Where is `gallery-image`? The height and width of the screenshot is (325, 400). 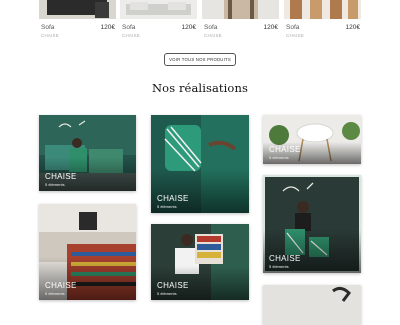
gallery-image is located at coordinates (312, 305).